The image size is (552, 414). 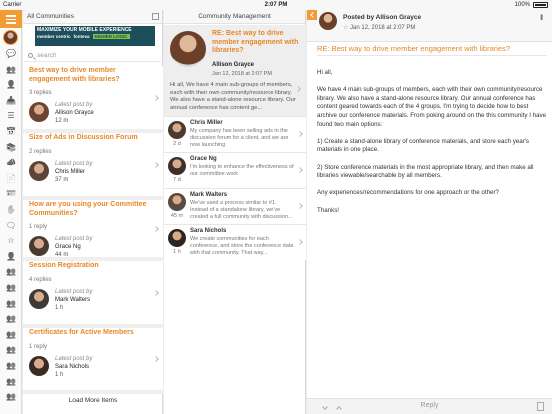 I want to click on compose-icon, so click(x=155, y=16).